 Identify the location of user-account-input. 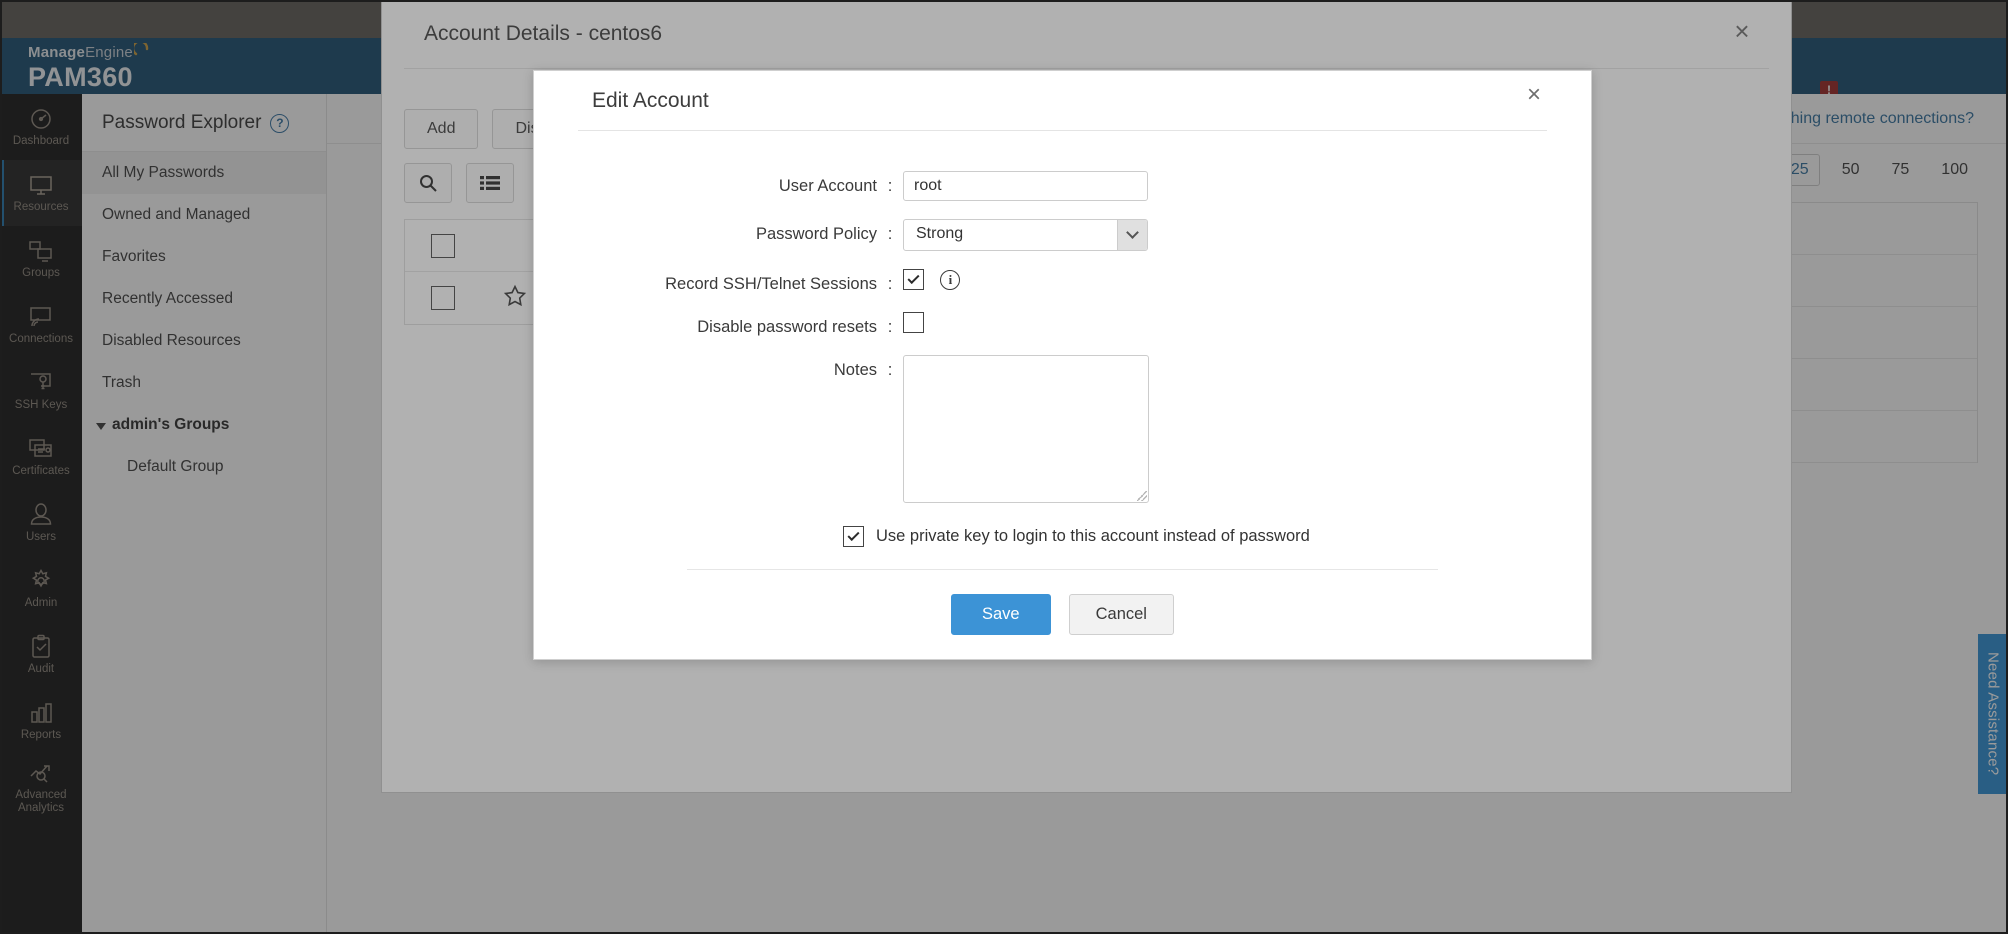
(1025, 186).